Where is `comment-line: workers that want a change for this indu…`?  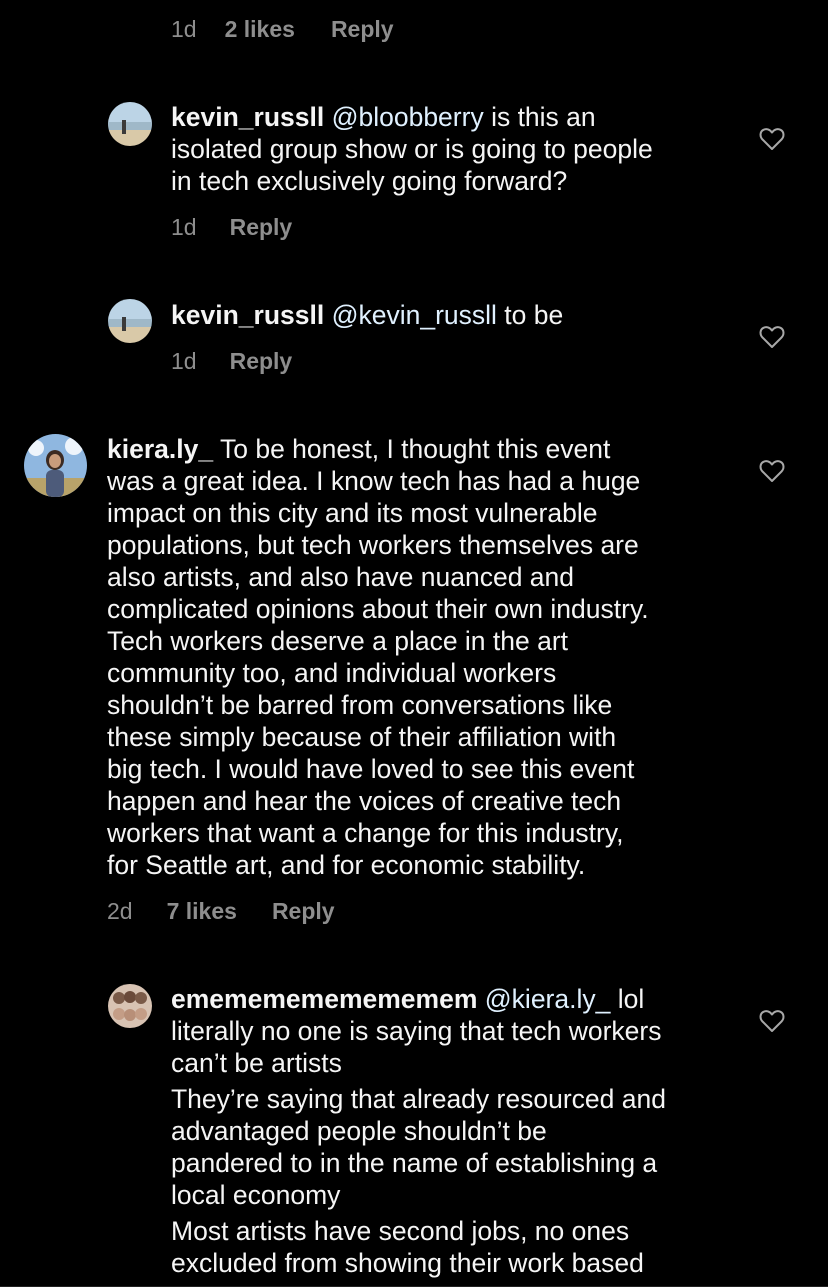
comment-line: workers that want a change for this indu… is located at coordinates (365, 833).